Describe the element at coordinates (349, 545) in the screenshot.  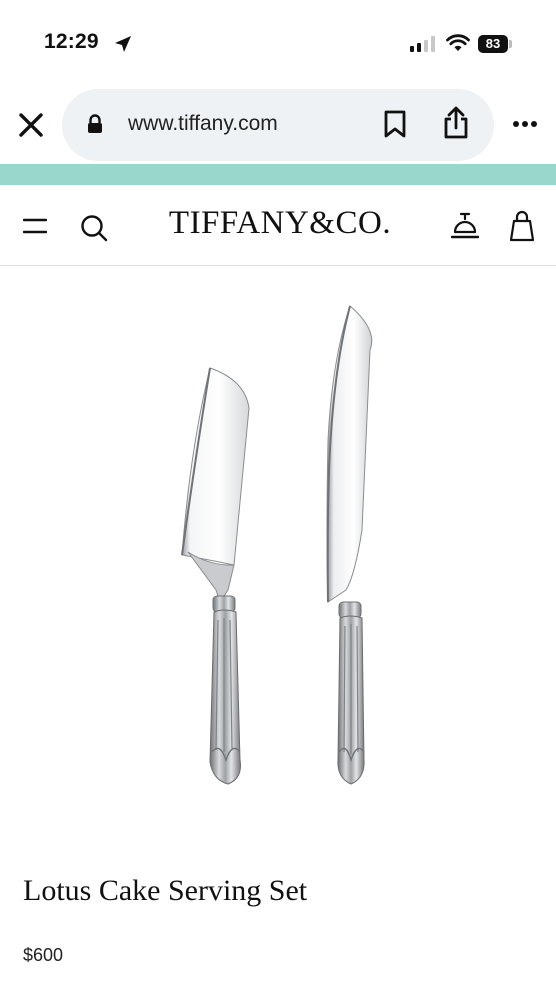
I see `cake-knife` at that location.